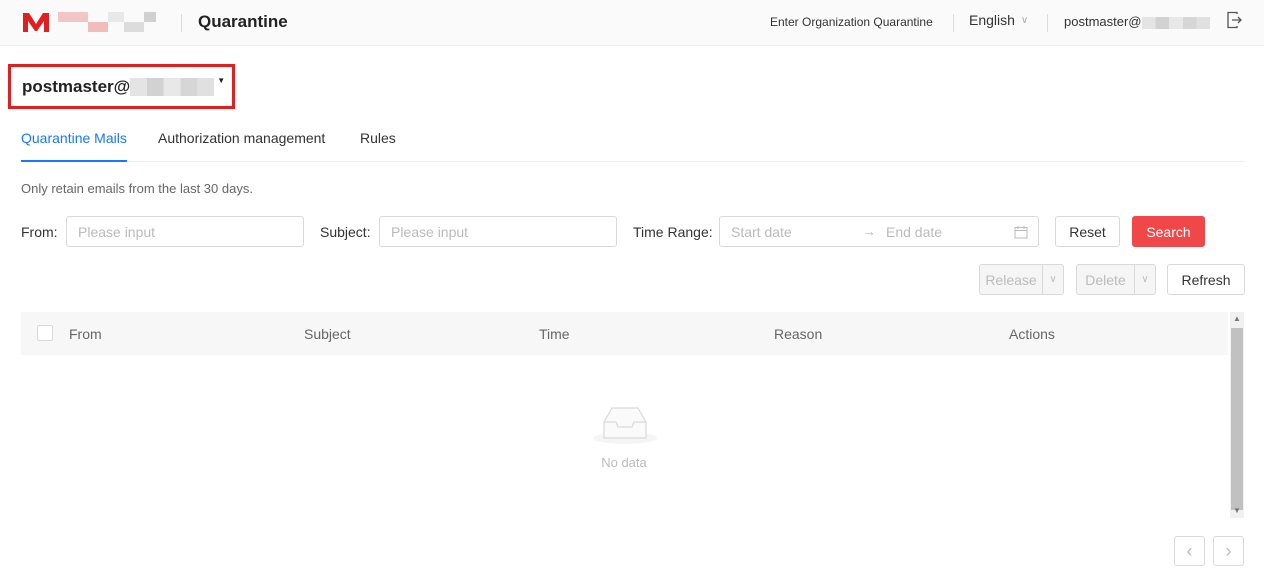 This screenshot has height=578, width=1264. What do you see at coordinates (554, 334) in the screenshot?
I see `column-header-time: Time` at bounding box center [554, 334].